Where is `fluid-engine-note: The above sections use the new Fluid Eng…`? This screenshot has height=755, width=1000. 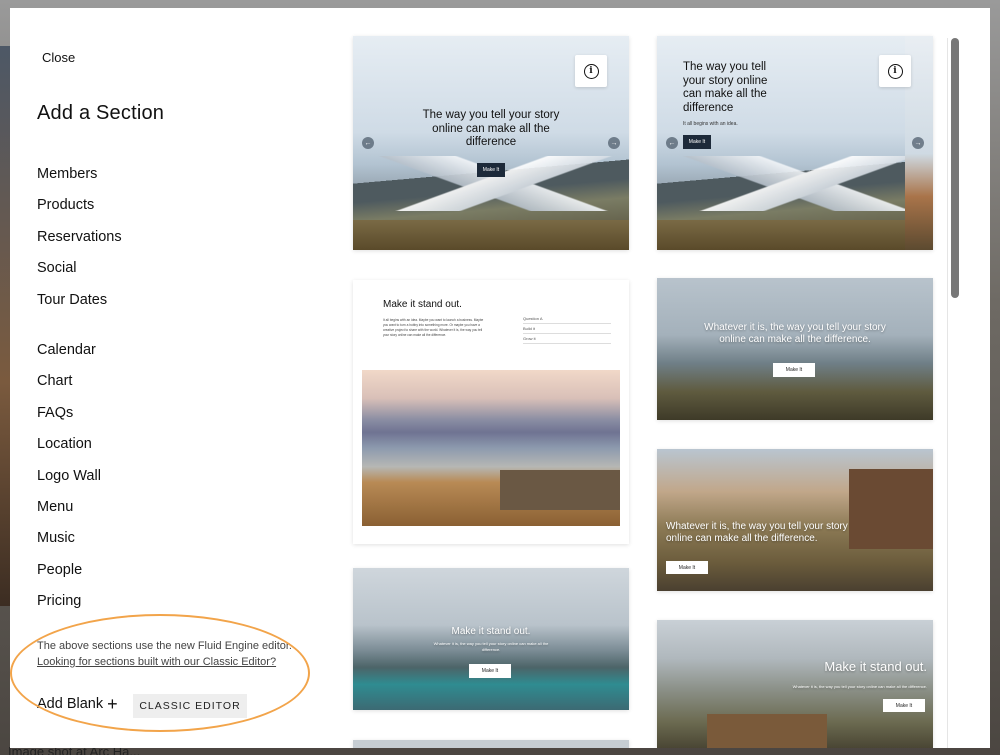
fluid-engine-note: The above sections use the new Fluid Eng… is located at coordinates (164, 646).